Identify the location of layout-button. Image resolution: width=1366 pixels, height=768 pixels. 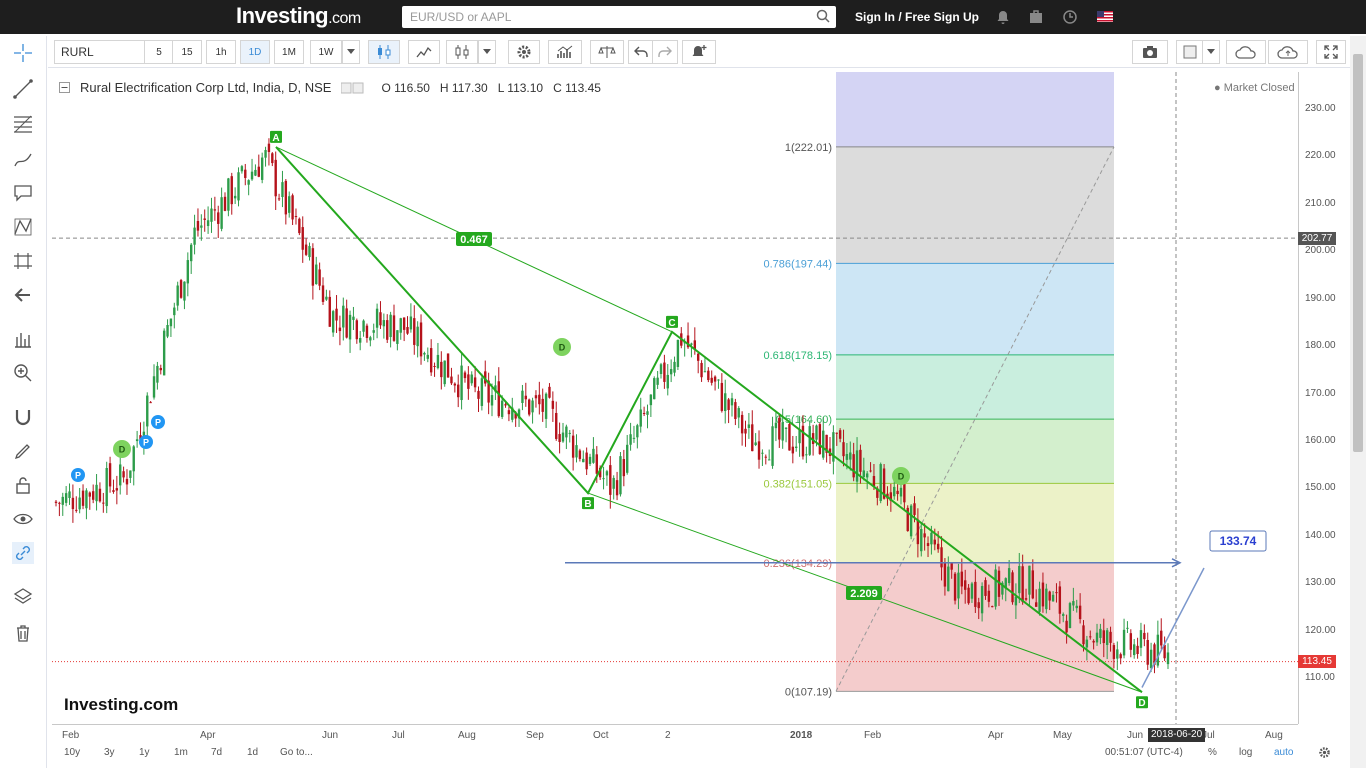
(1190, 52).